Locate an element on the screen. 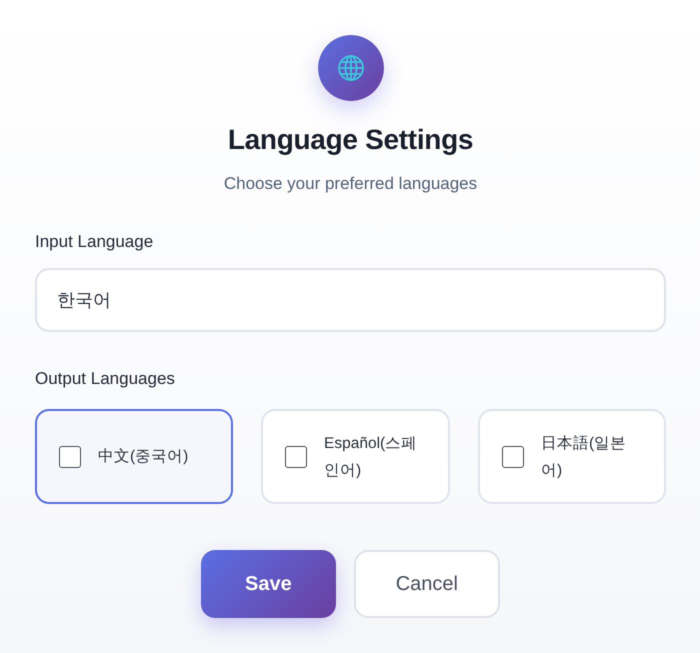 Image resolution: width=700 pixels, height=653 pixels. dialog-title: Language Settings is located at coordinates (350, 140).